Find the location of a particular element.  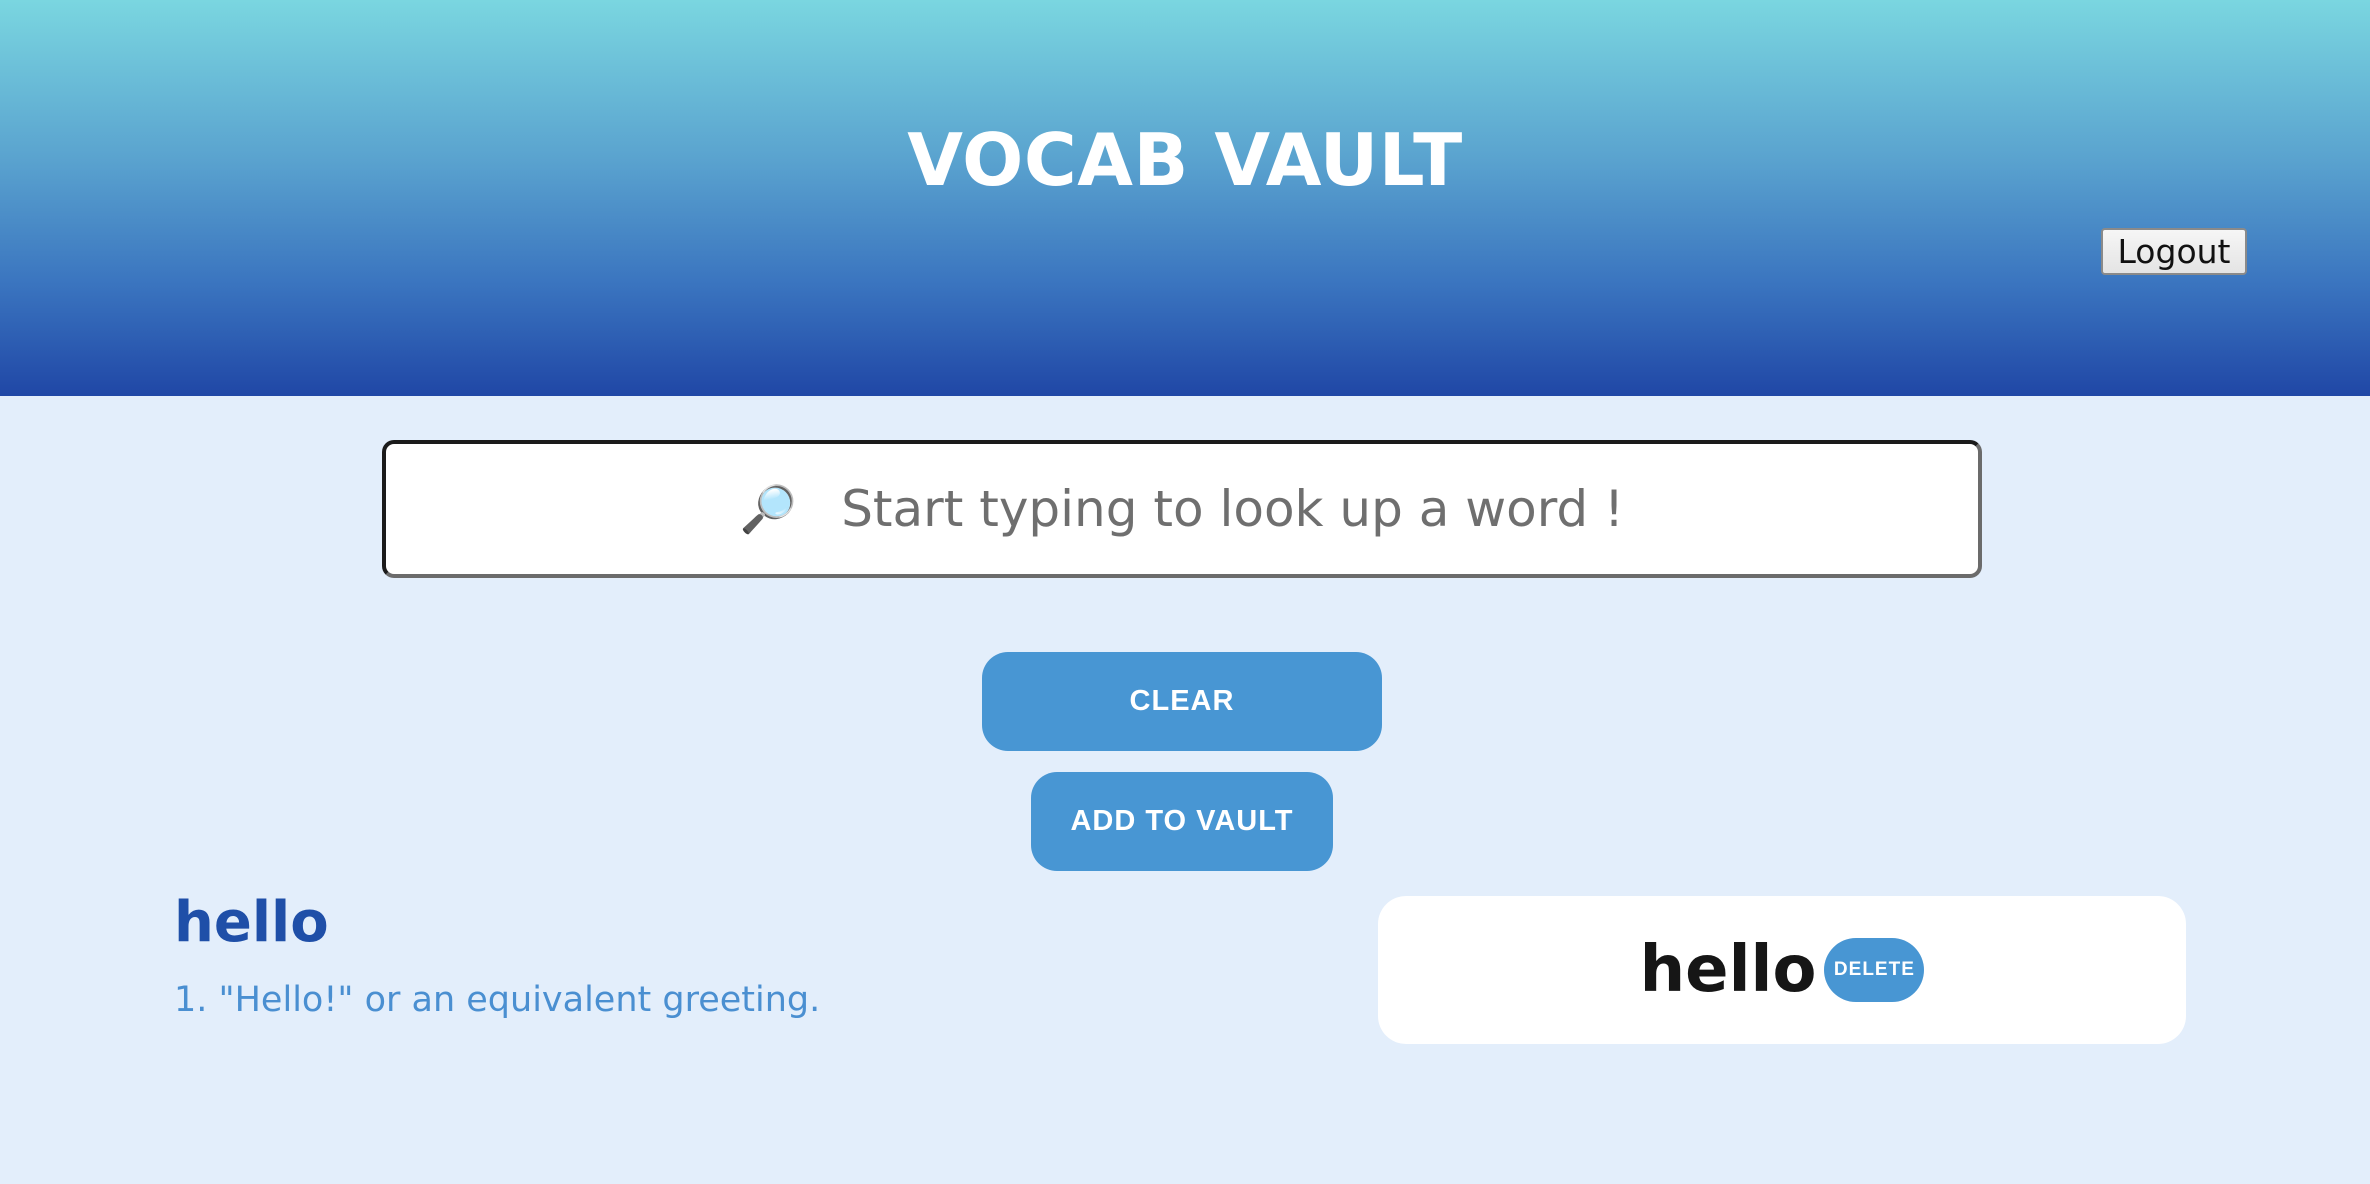

search-input: 🔎 Start typing to look up a word ! is located at coordinates (1182, 509).